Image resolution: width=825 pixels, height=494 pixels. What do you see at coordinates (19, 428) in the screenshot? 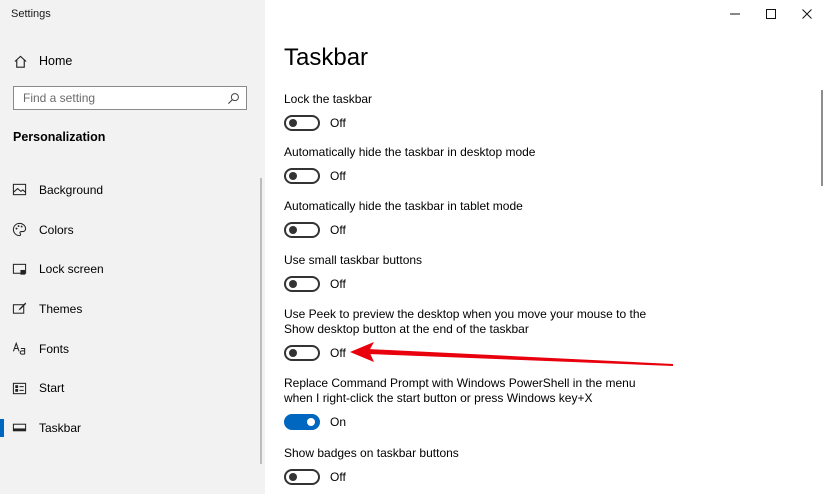
I see `taskbar-icon` at bounding box center [19, 428].